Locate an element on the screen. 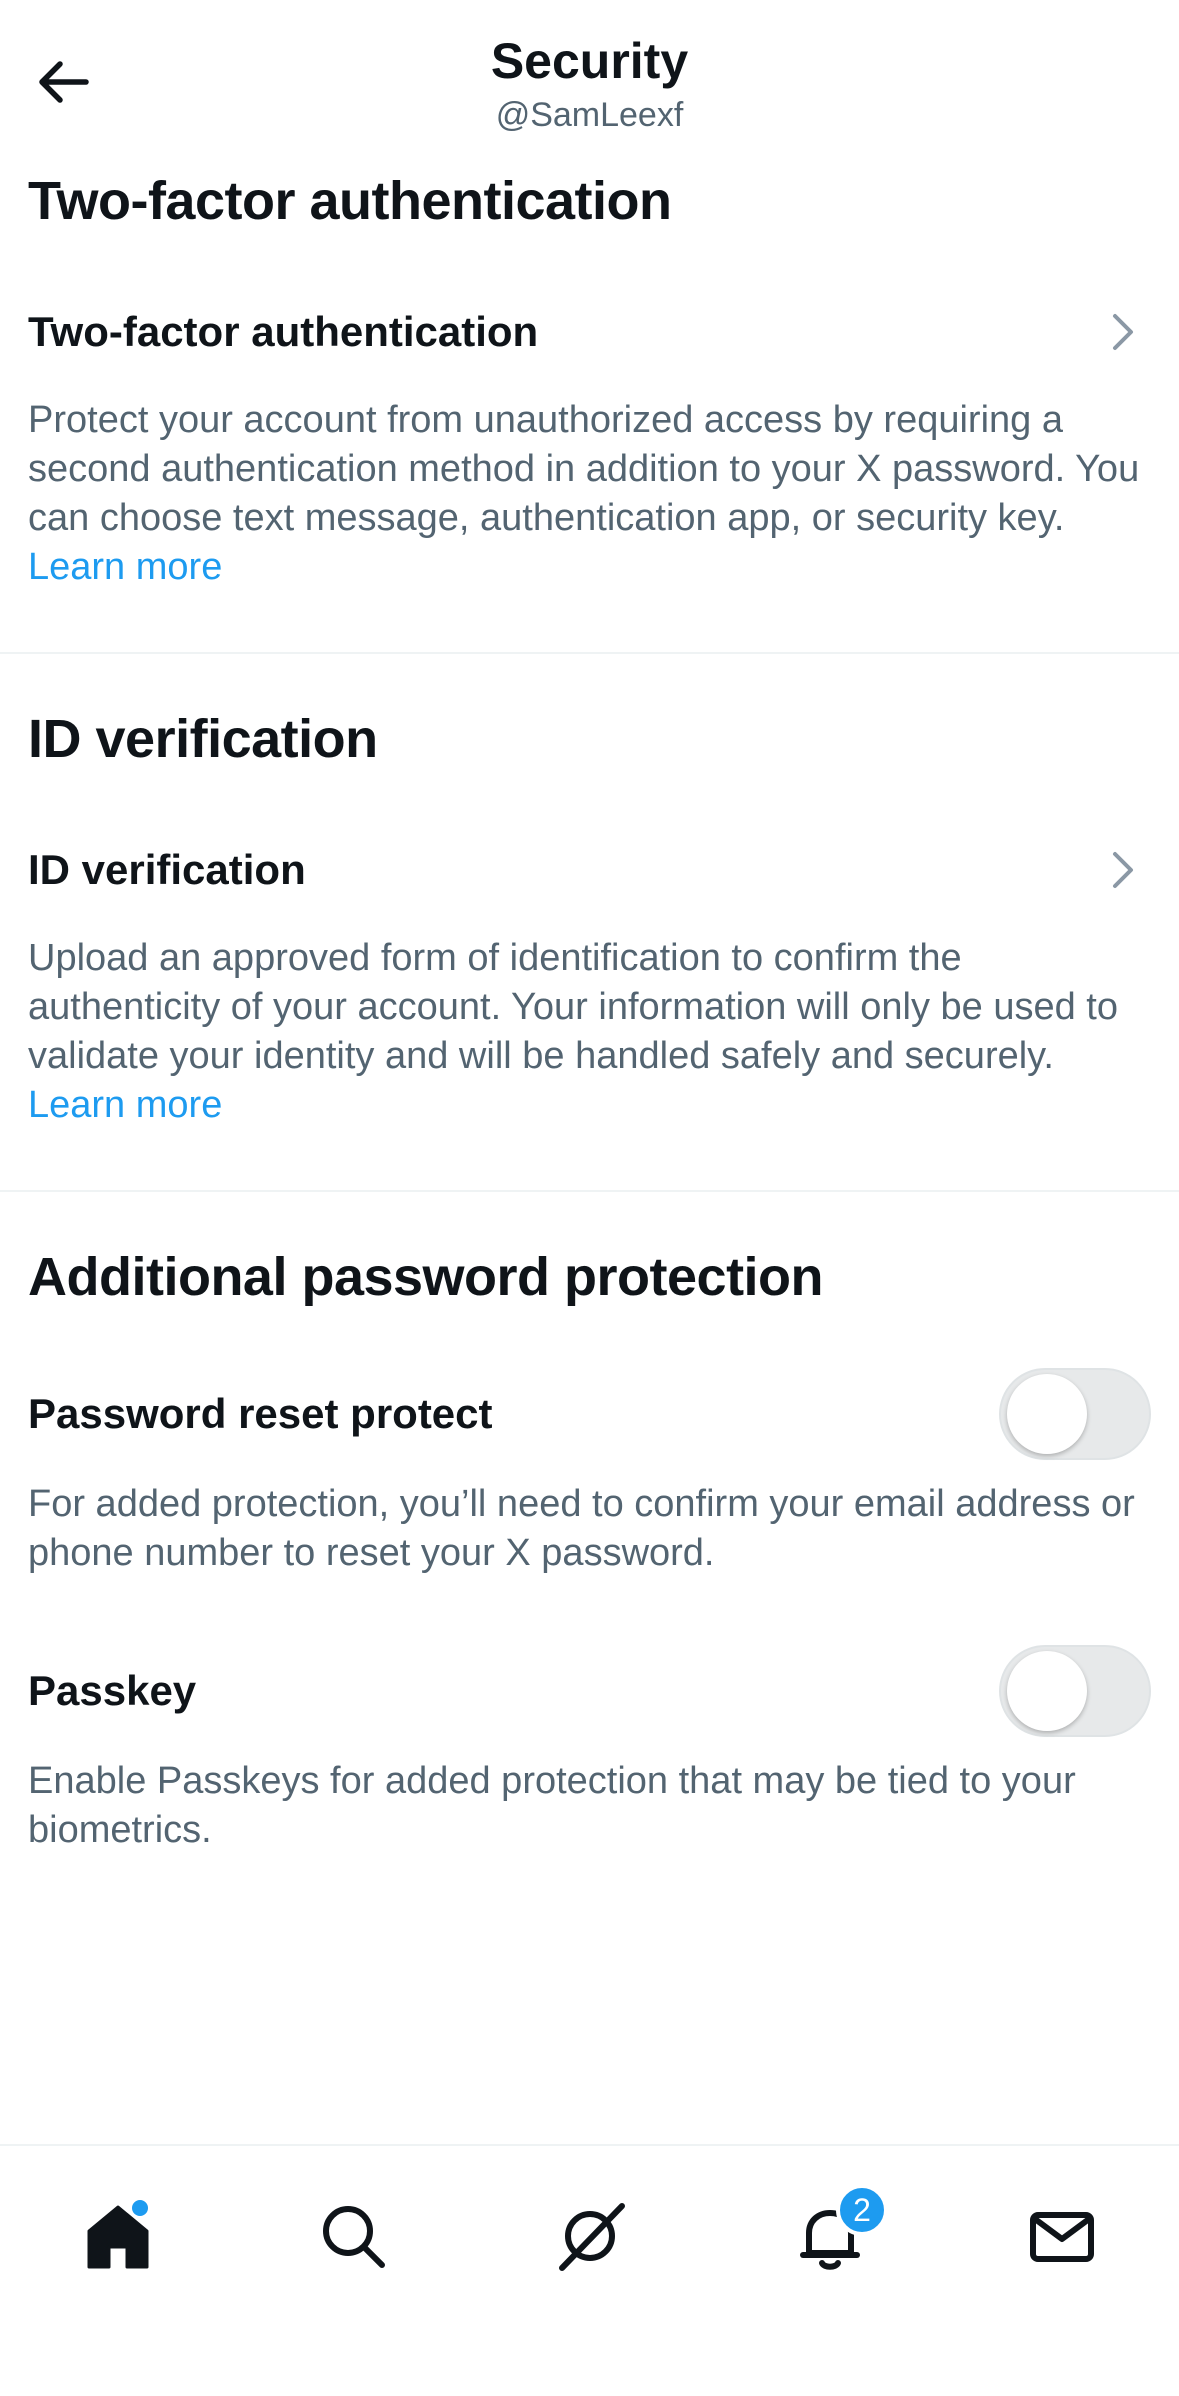 The height and width of the screenshot is (2396, 1179). page-title: Security is located at coordinates (589, 61).